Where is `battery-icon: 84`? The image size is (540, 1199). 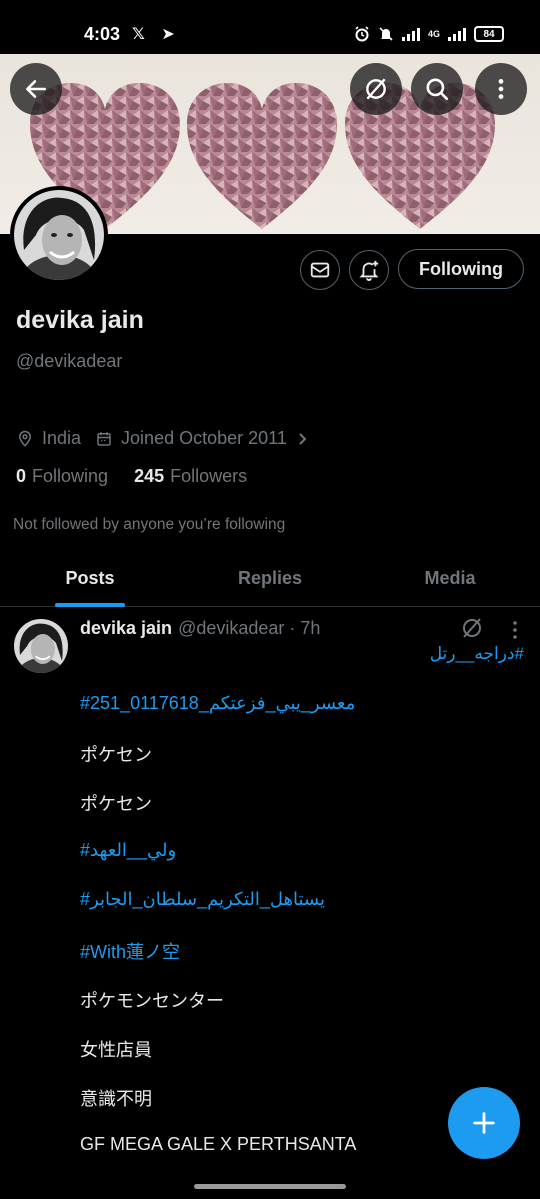 battery-icon: 84 is located at coordinates (489, 34).